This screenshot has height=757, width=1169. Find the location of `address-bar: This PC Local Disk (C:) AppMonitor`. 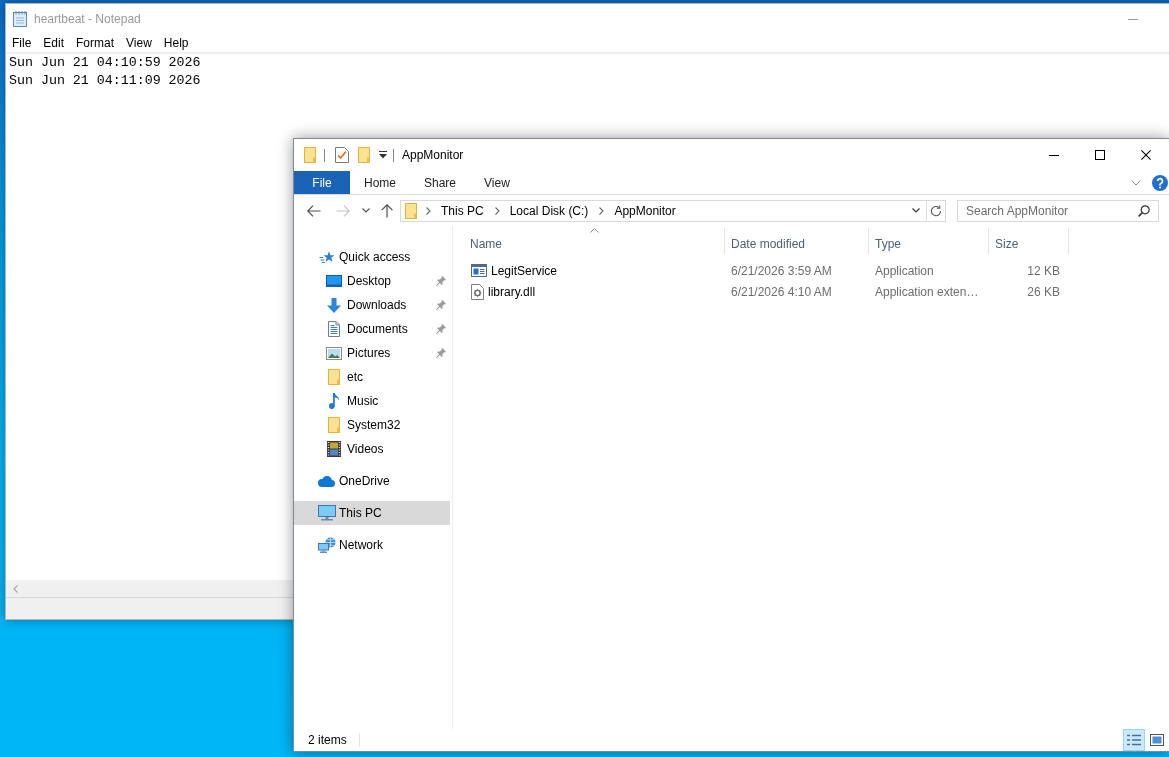

address-bar: This PC Local Disk (C:) AppMonitor is located at coordinates (673, 210).